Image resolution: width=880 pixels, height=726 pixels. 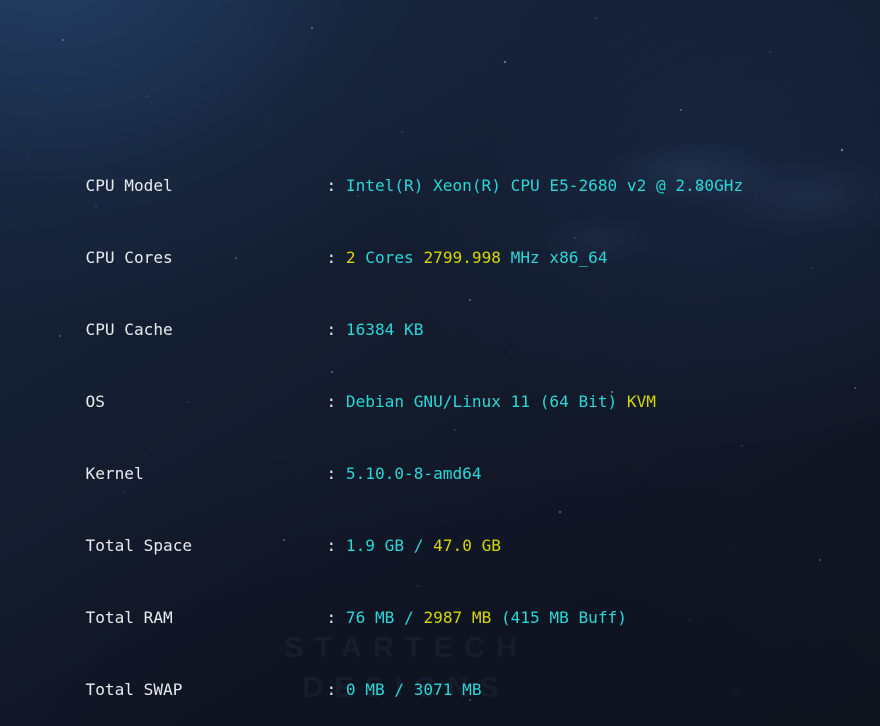 What do you see at coordinates (114, 473) in the screenshot?
I see `sysinfo-label: Kernel` at bounding box center [114, 473].